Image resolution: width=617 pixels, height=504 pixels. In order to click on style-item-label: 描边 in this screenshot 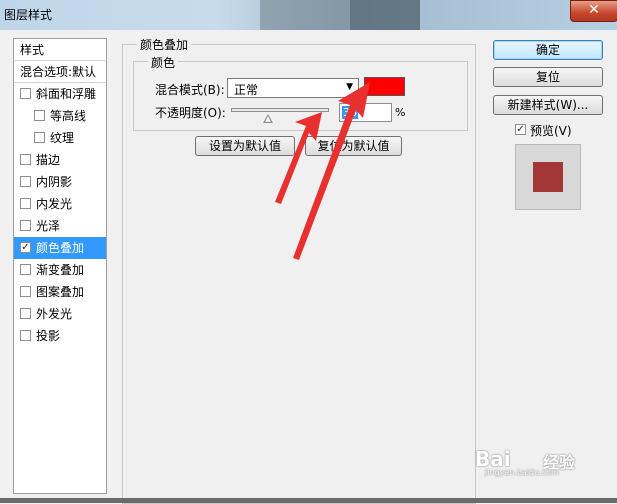, I will do `click(48, 160)`.